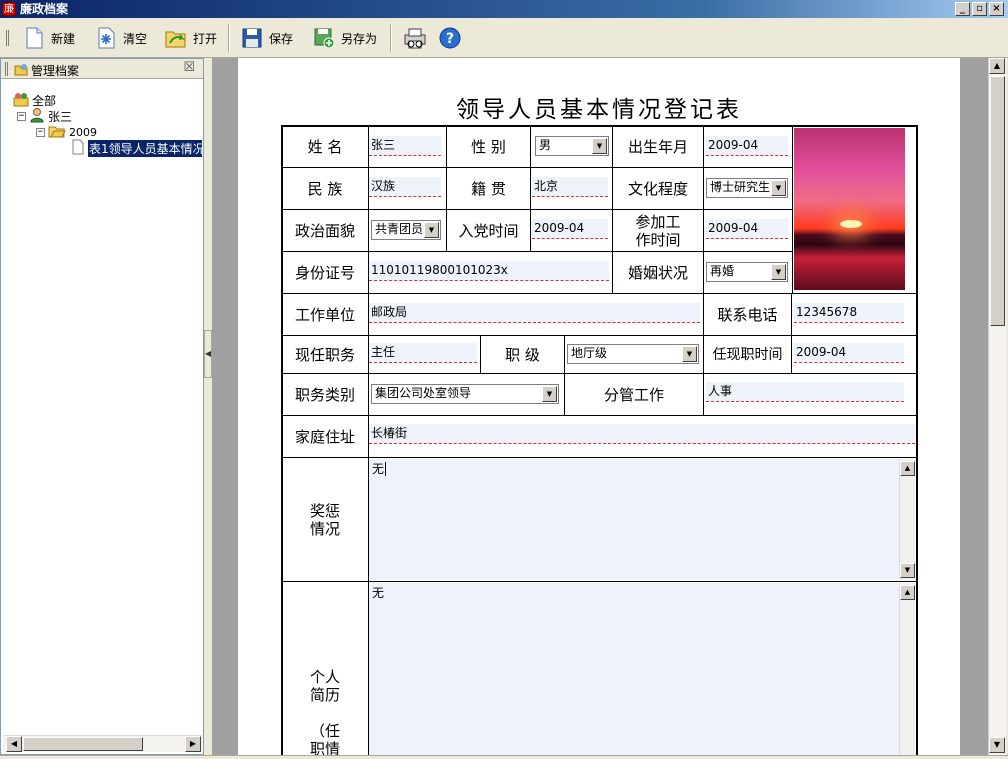 The image size is (1008, 759). What do you see at coordinates (747, 146) in the screenshot?
I see `birth-field: 2009-04` at bounding box center [747, 146].